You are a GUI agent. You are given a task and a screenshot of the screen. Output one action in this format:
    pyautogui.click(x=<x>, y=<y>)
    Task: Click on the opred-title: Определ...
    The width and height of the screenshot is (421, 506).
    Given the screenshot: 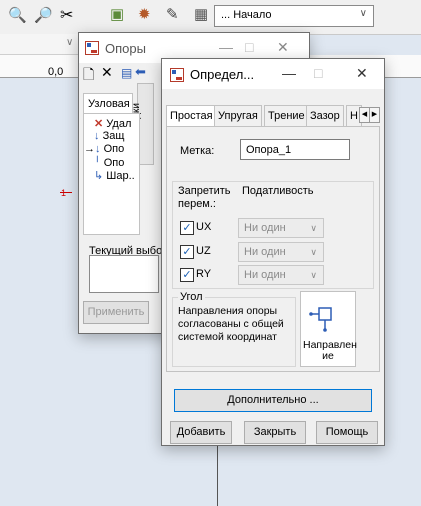 What is the action you would take?
    pyautogui.click(x=222, y=74)
    